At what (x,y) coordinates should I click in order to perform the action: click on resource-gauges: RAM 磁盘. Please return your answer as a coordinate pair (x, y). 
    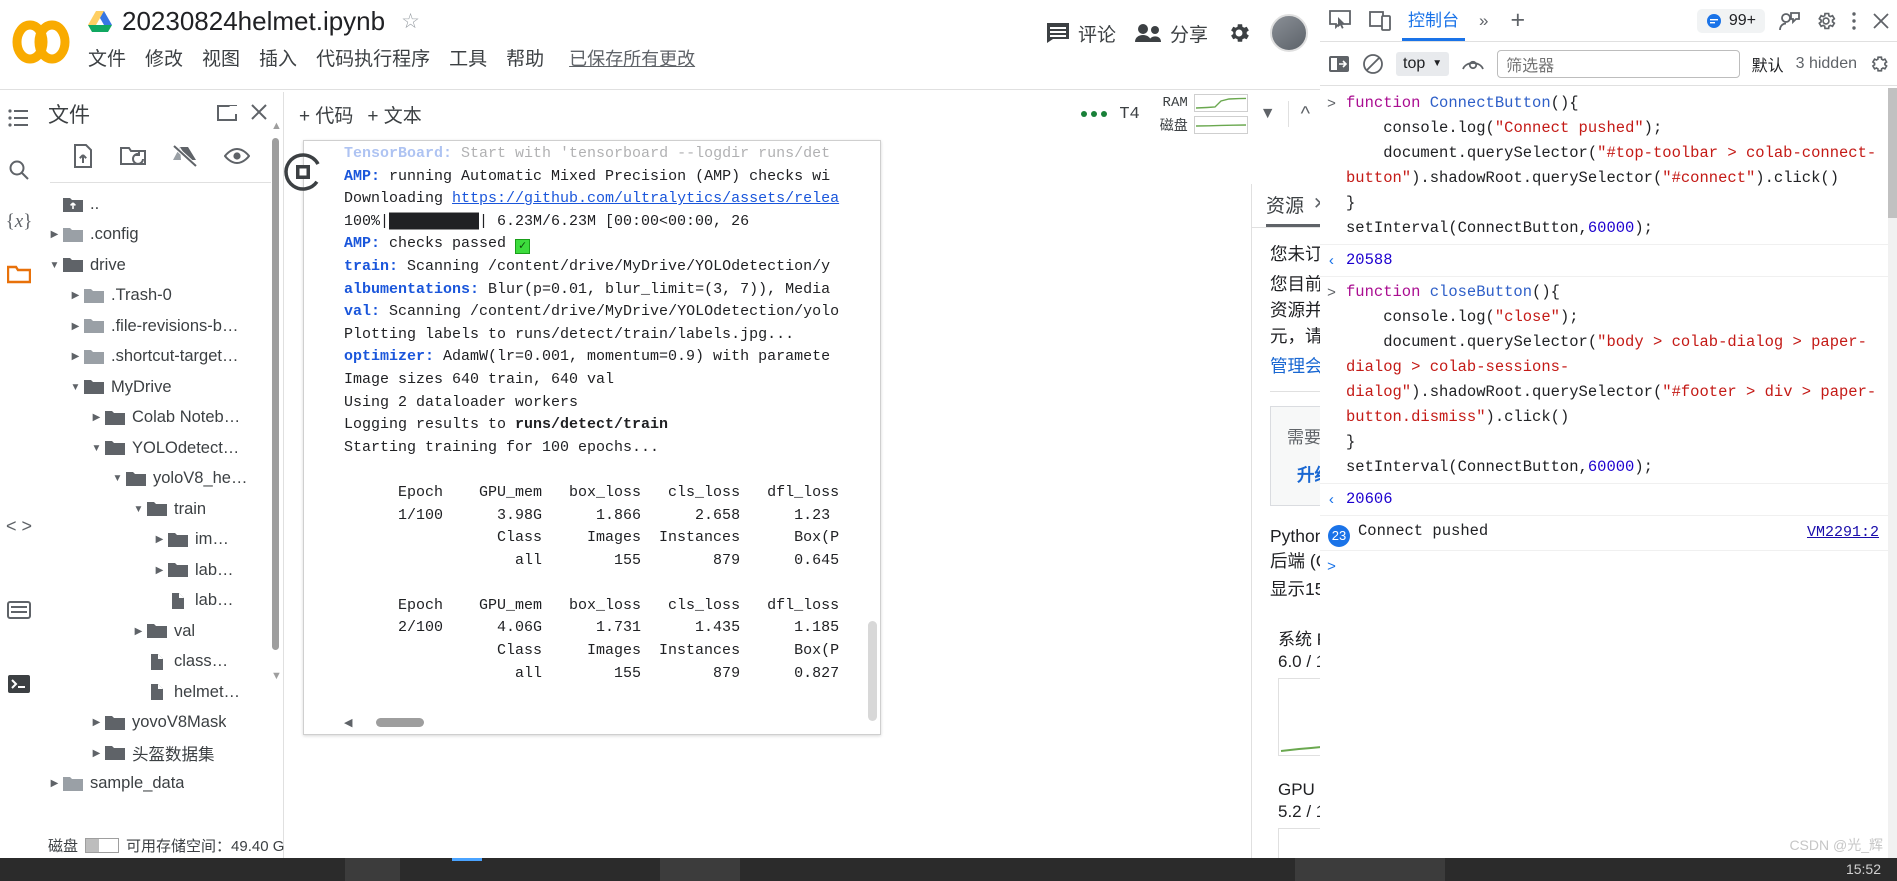
    Looking at the image, I should click on (1200, 114).